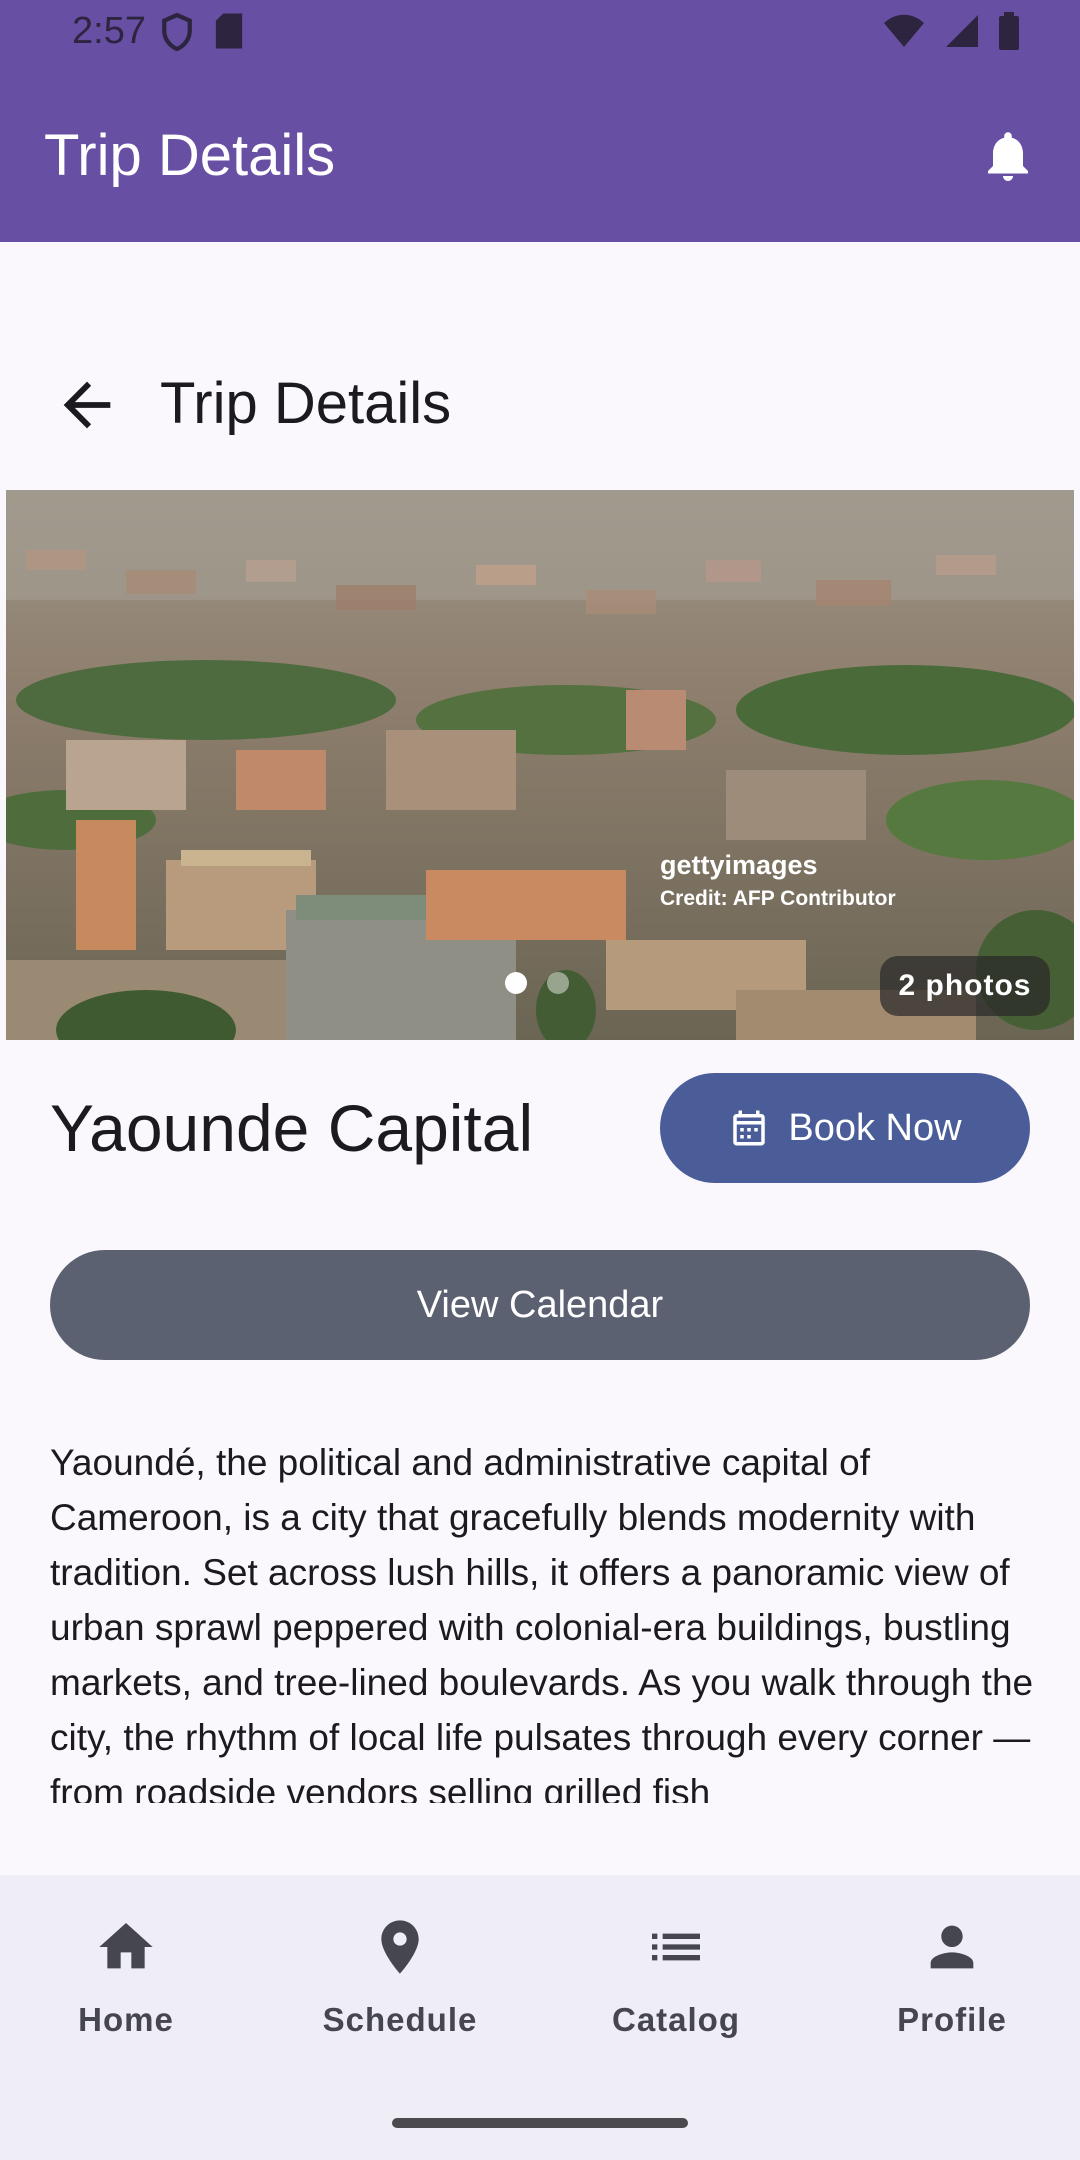 This screenshot has width=1080, height=2160. I want to click on view-calendar-label: View Calendar, so click(540, 1304).